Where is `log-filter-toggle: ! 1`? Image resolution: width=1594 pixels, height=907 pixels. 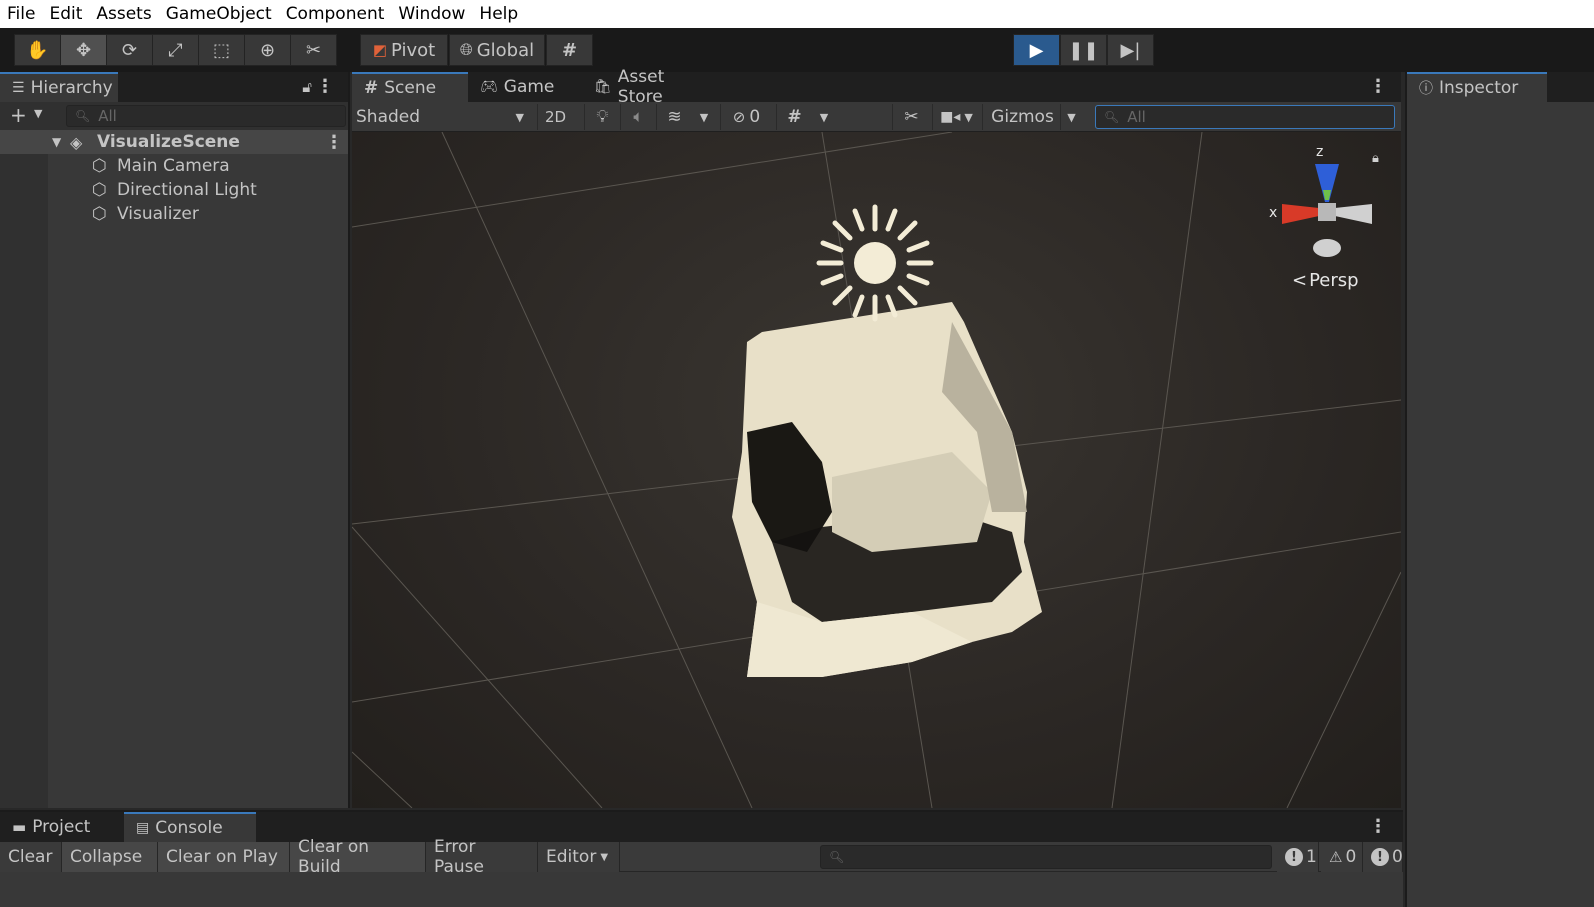
log-filter-toggle: ! 1 is located at coordinates (1298, 857).